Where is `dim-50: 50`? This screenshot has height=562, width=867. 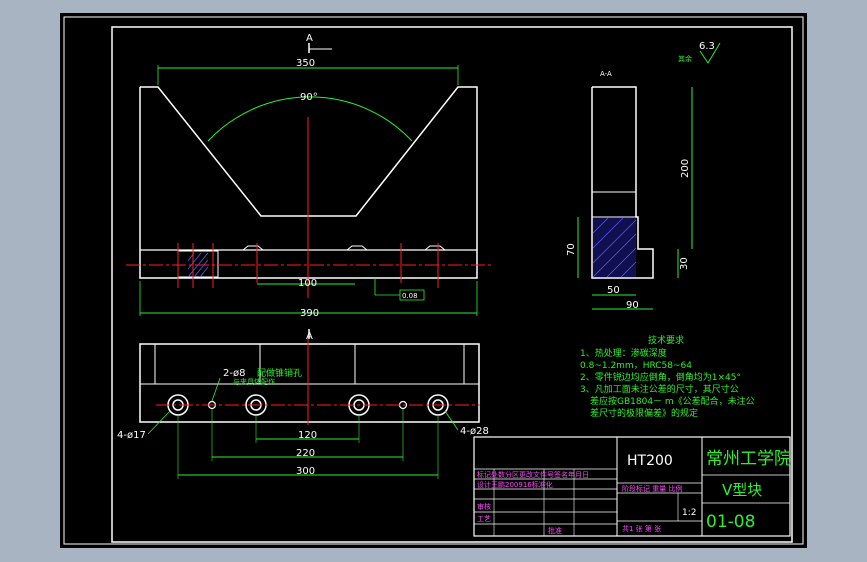
dim-50: 50 is located at coordinates (613, 290).